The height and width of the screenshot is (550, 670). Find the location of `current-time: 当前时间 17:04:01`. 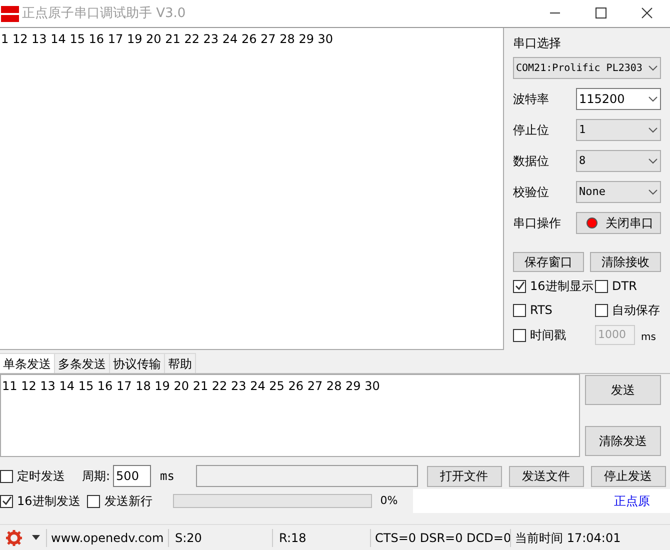

current-time: 当前时间 17:04:01 is located at coordinates (565, 537).